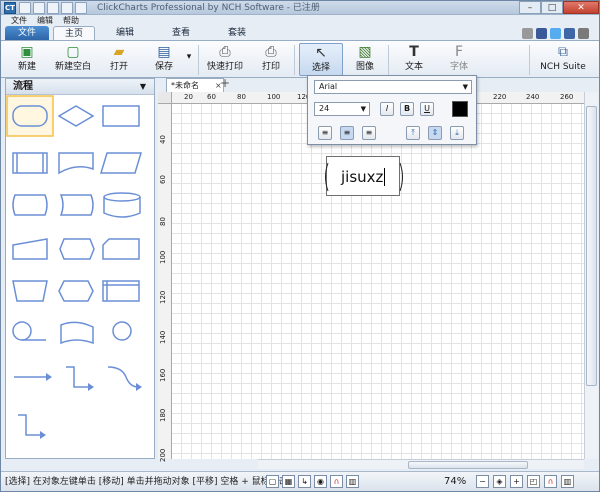  I want to click on share-icon, so click(569, 33).